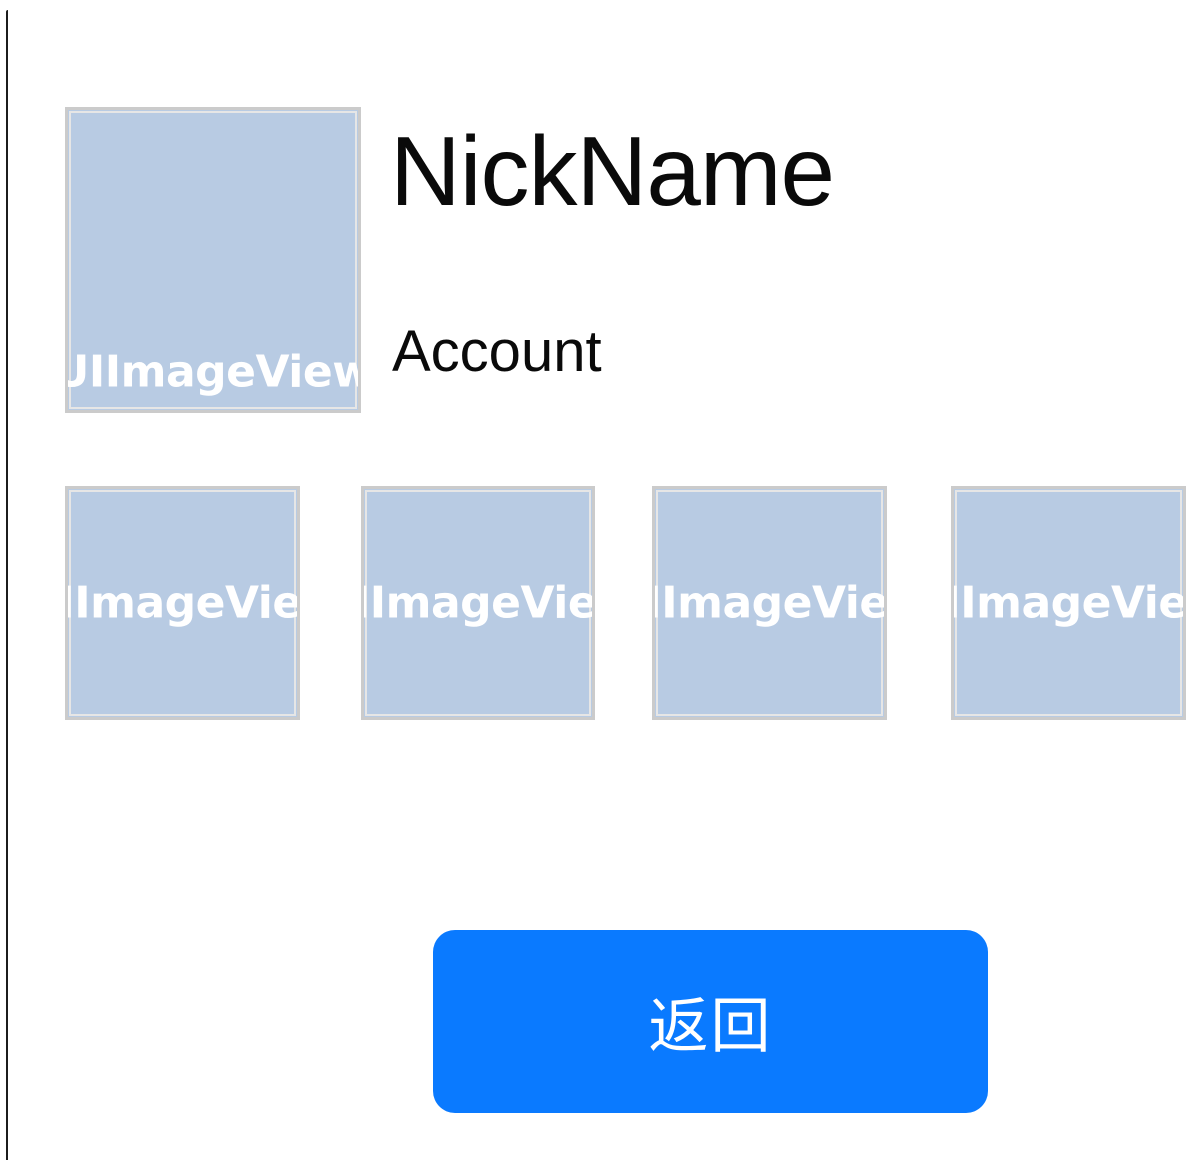 Image resolution: width=1186 pixels, height=1160 pixels. I want to click on gallery-image-3: UIImageView, so click(769, 603).